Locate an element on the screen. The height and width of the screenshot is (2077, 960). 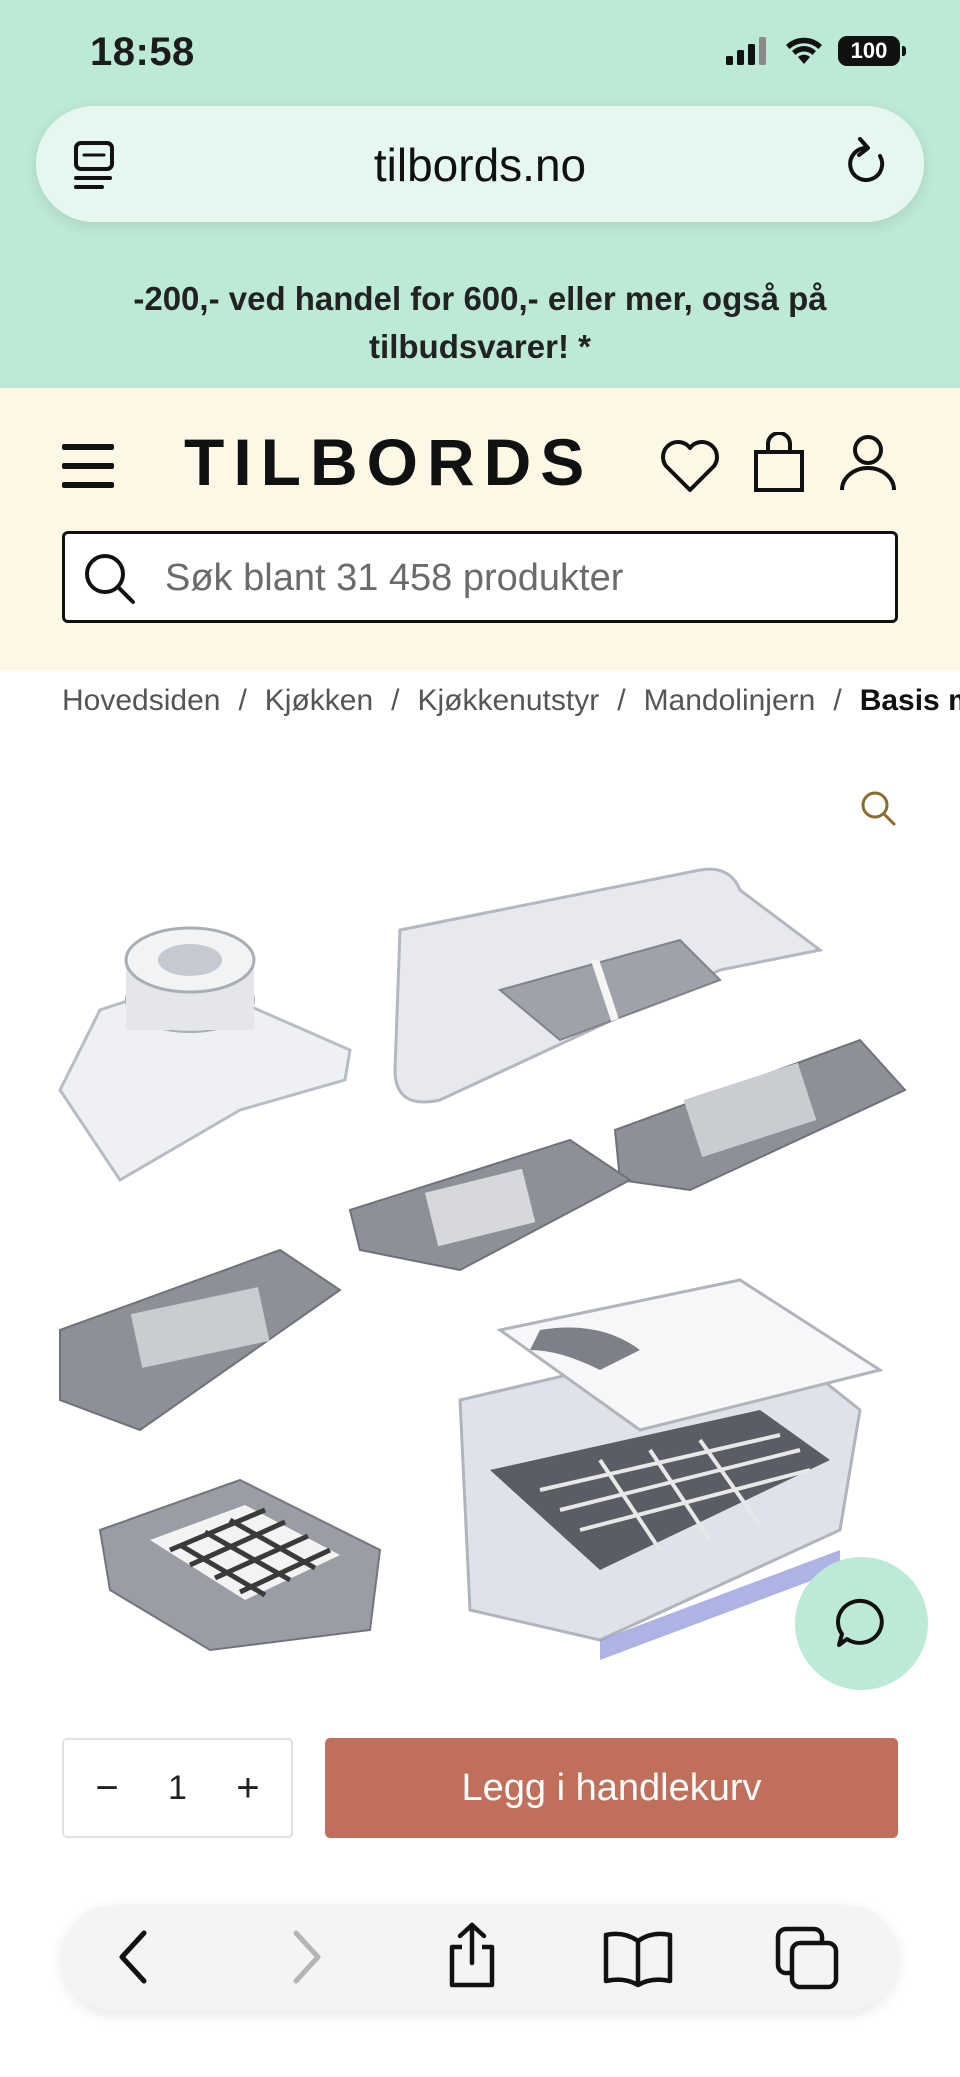
breadcrumb-item-kitchen-equipment: Kjøkkenutstyr is located at coordinates (509, 700).